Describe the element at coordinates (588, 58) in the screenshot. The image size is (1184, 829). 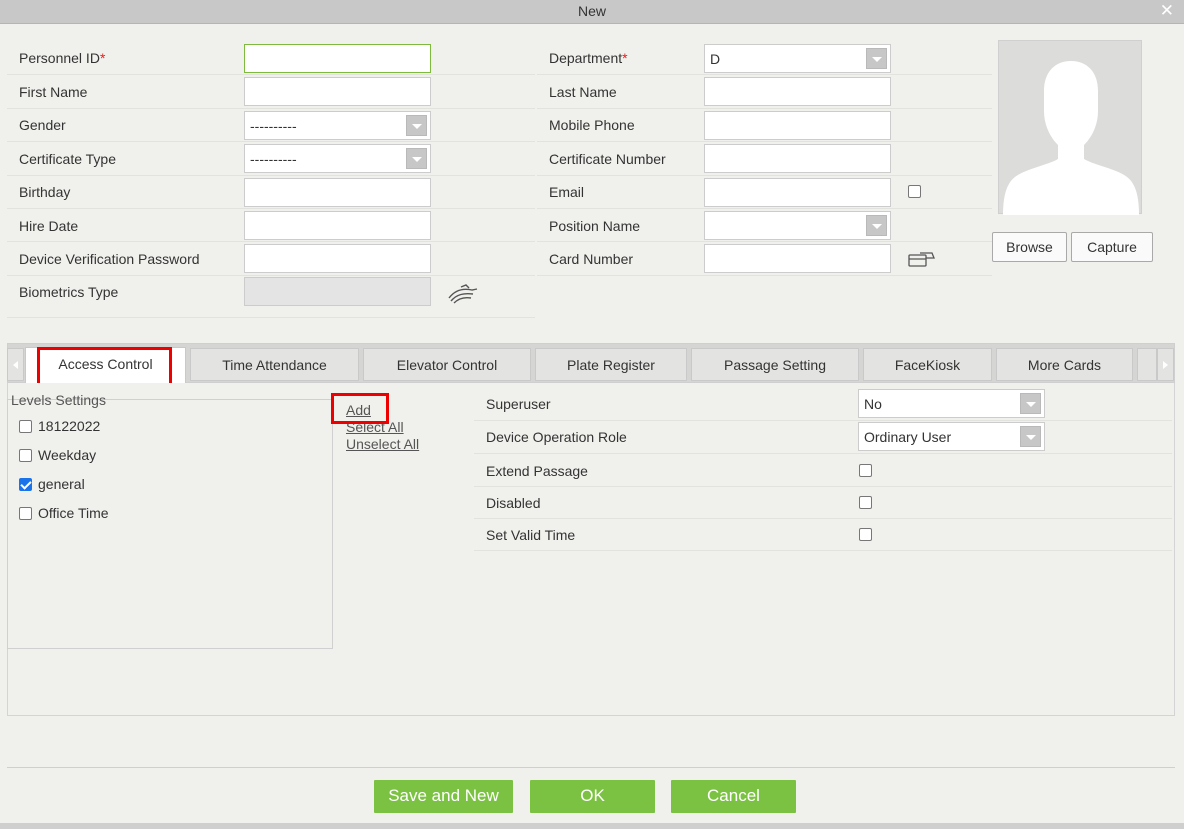
I see `department-label: Department*` at that location.